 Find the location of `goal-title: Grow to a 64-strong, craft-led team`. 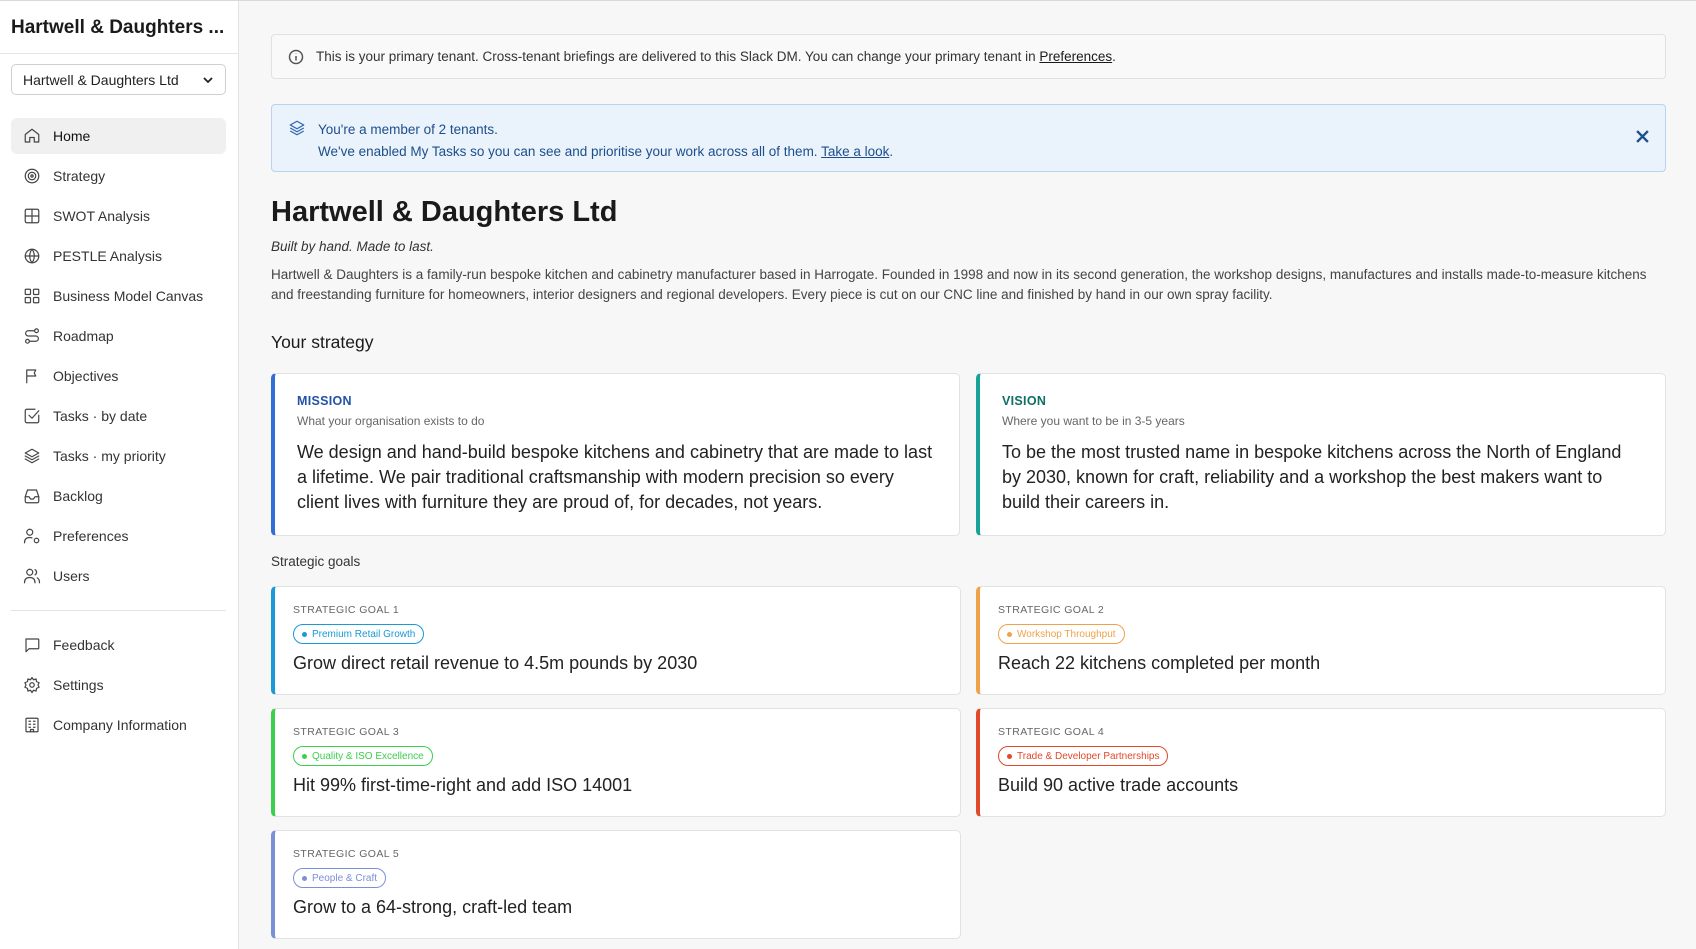

goal-title: Grow to a 64-strong, craft-led team is located at coordinates (433, 907).